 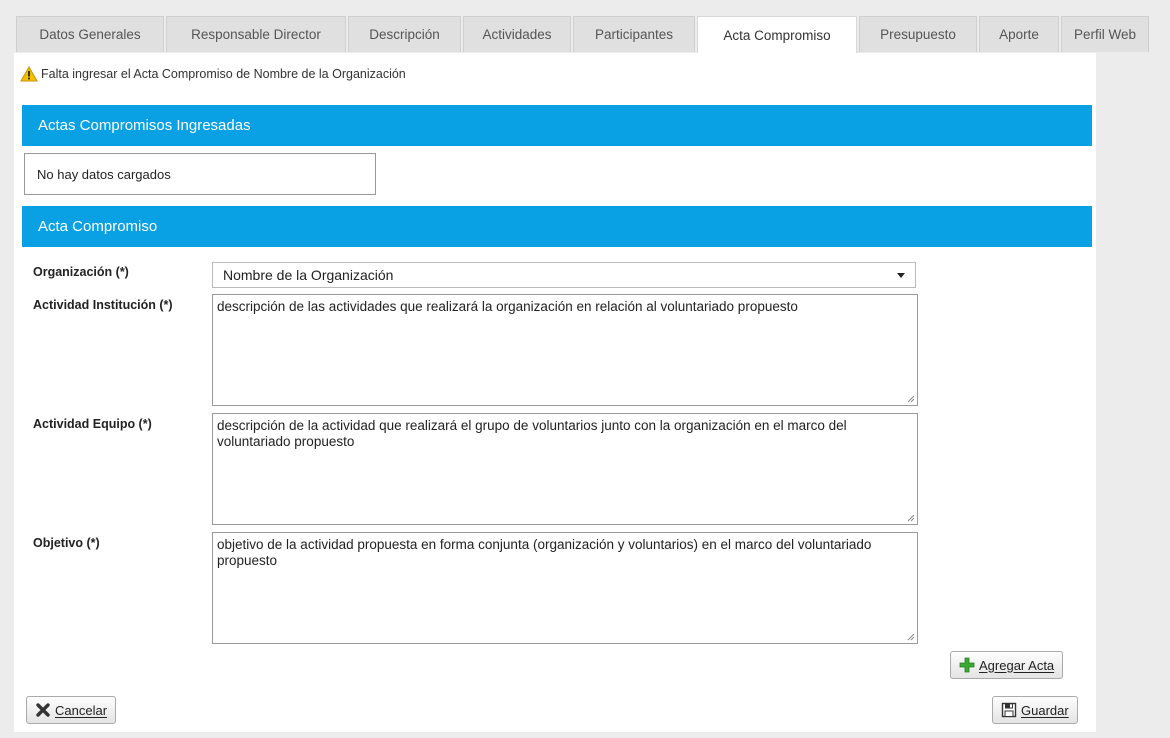 I want to click on tab-presupuesto: Presupuesto, so click(x=918, y=34).